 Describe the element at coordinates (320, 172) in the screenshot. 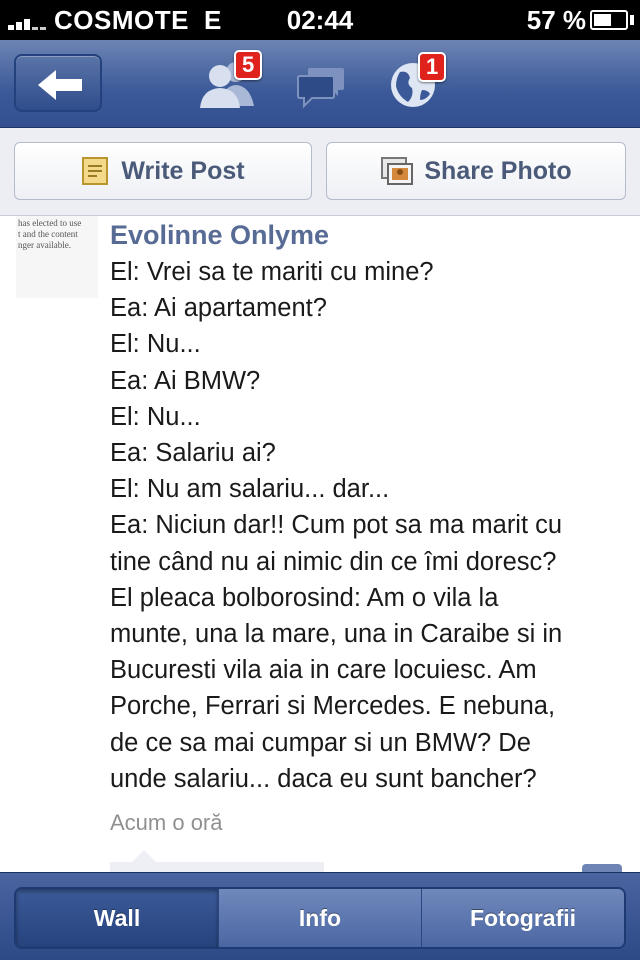

I see `action-bar: Write Post Share Photo` at that location.